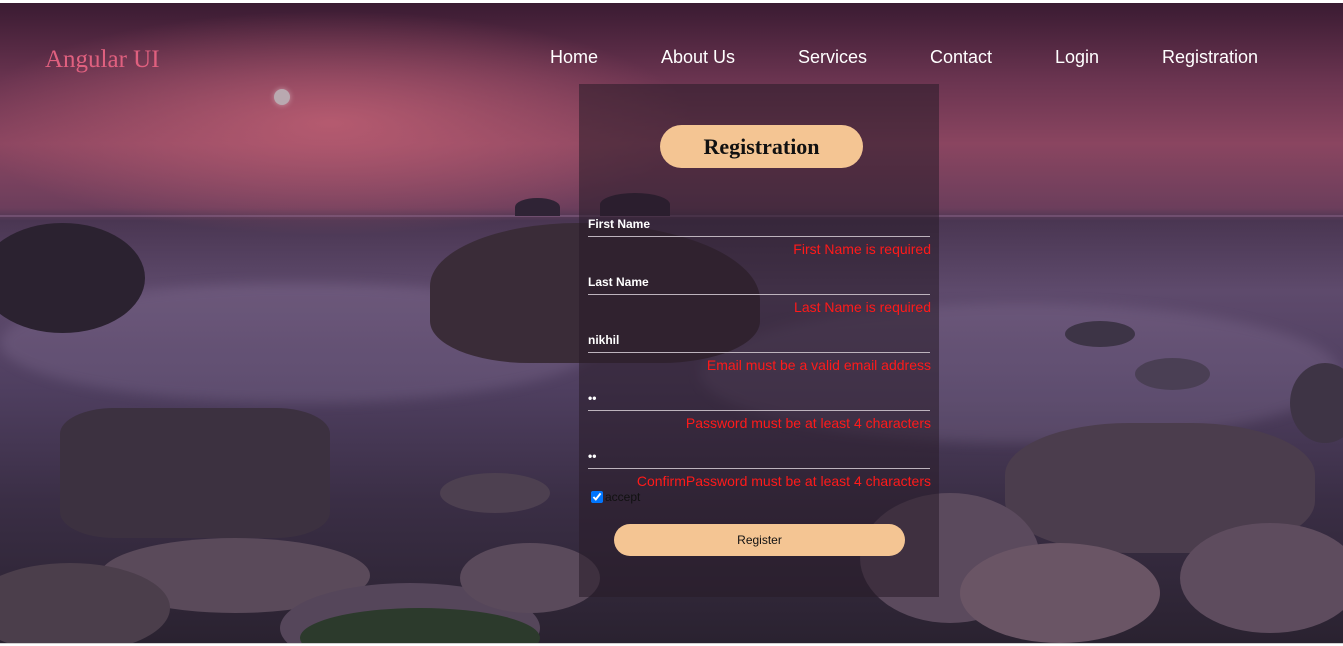 The image size is (1343, 646). I want to click on form-title: Registration, so click(761, 146).